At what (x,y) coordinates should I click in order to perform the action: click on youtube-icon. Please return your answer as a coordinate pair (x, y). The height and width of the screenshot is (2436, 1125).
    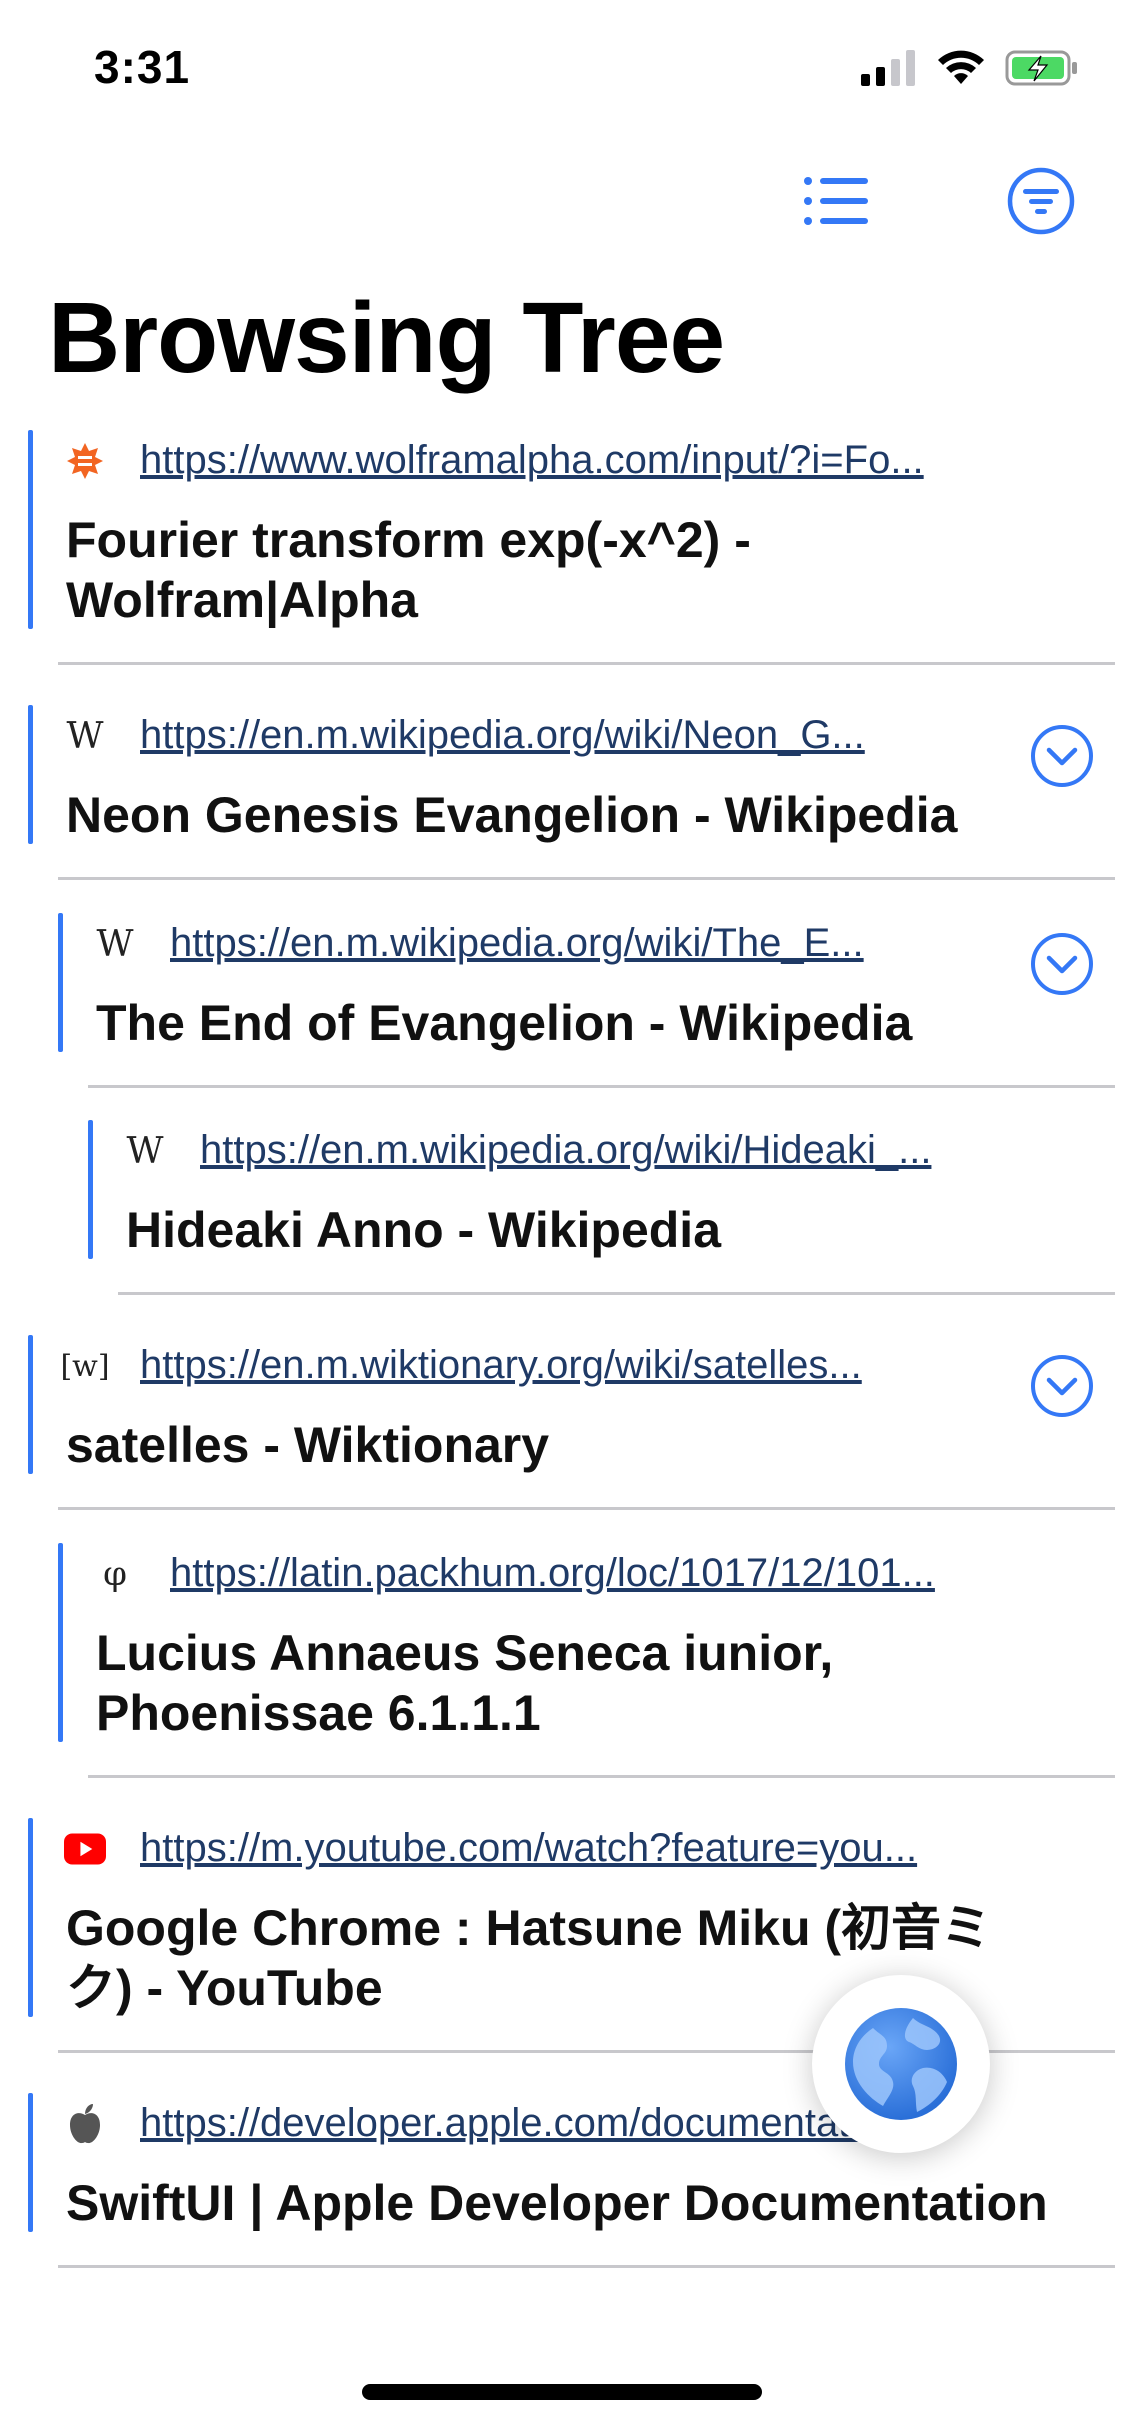
    Looking at the image, I should click on (85, 1849).